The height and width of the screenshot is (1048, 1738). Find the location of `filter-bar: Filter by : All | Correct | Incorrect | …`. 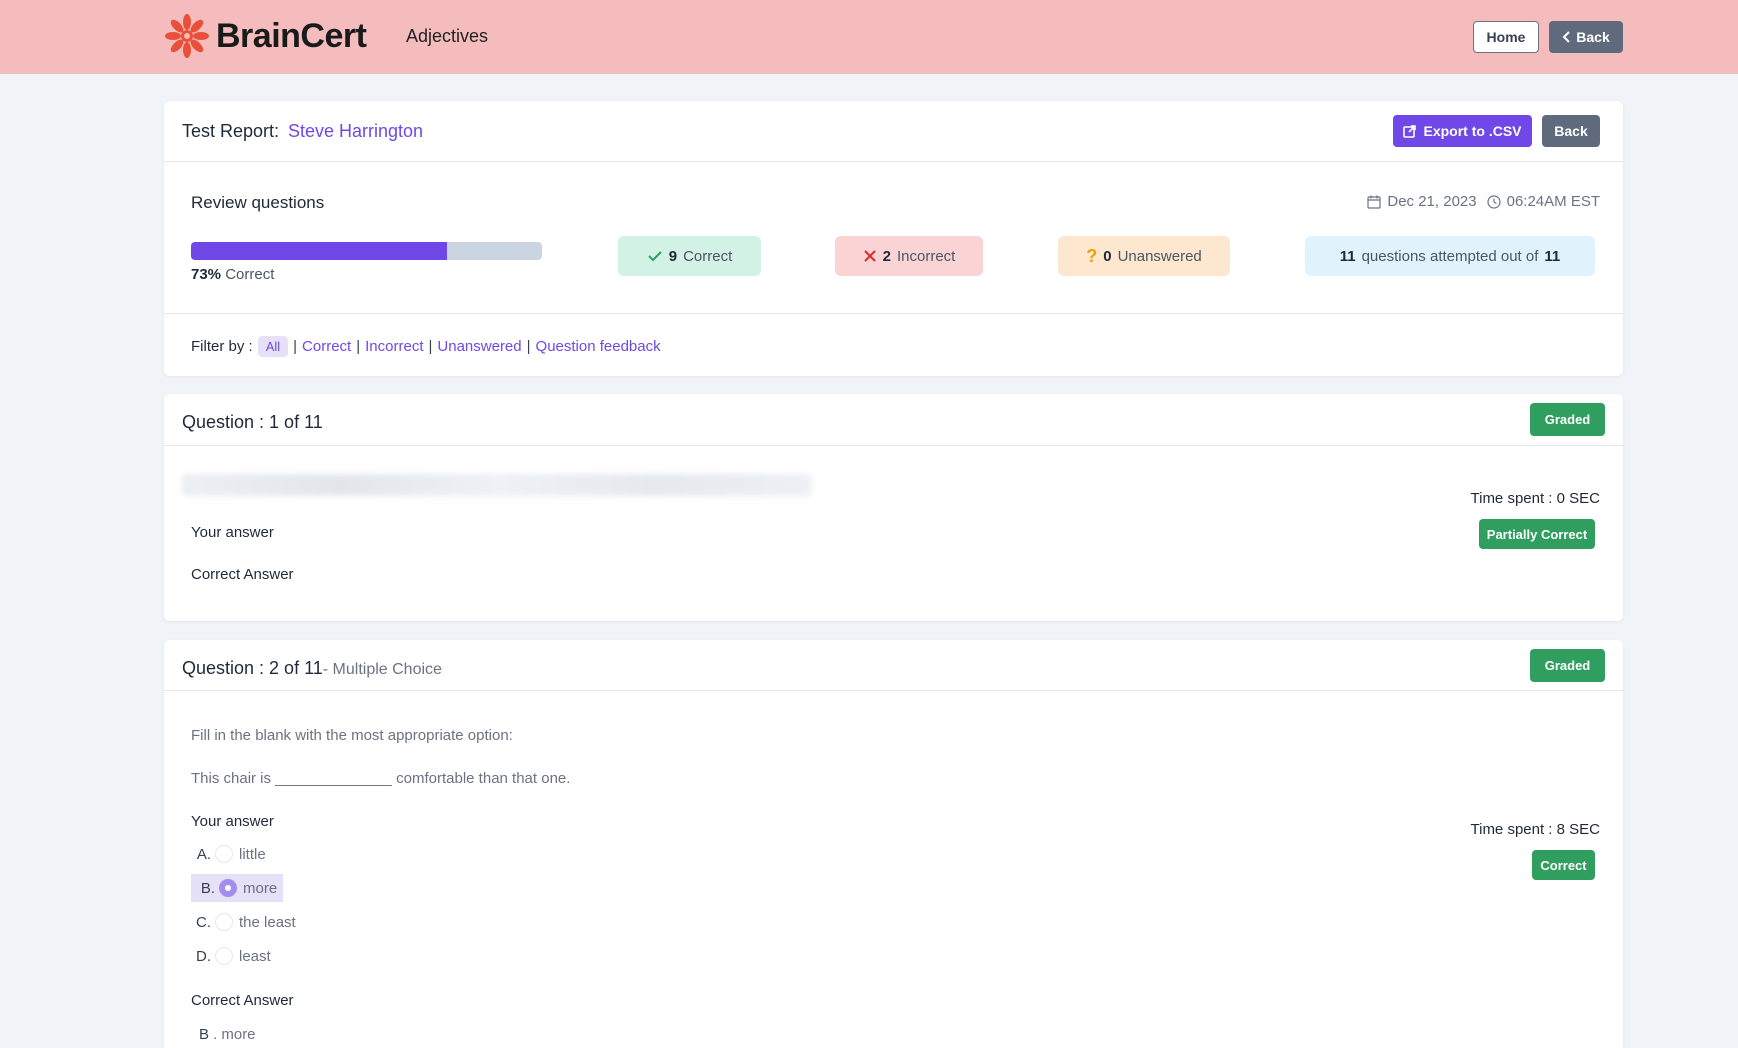

filter-bar: Filter by : All | Correct | Incorrect | … is located at coordinates (426, 346).